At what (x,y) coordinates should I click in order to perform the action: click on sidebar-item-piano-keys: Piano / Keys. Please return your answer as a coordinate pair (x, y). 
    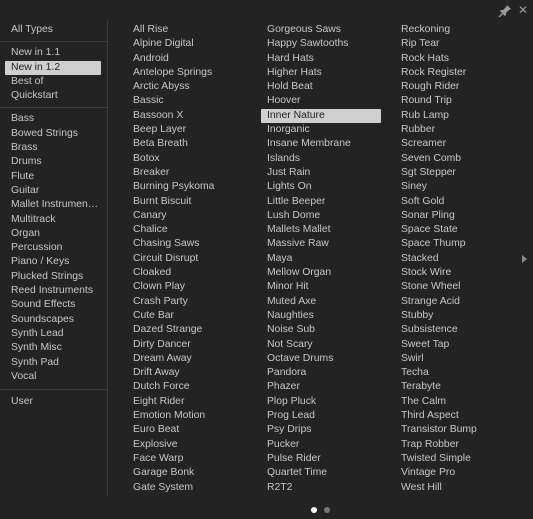
    Looking at the image, I should click on (53, 262).